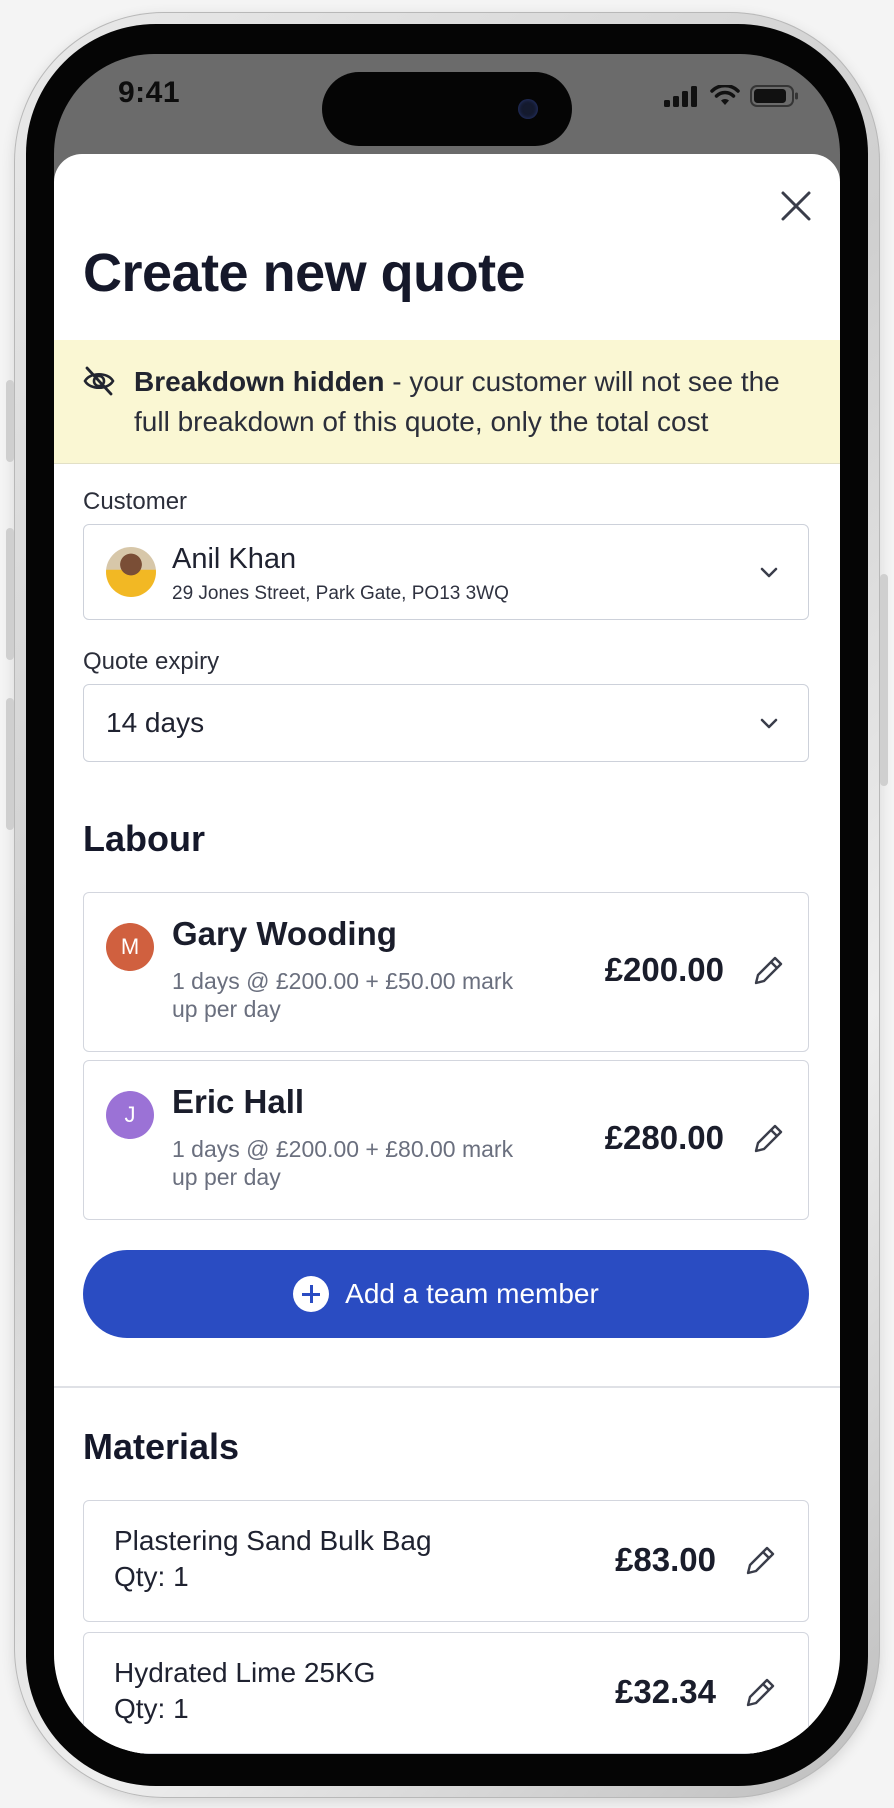  I want to click on dynamic-island, so click(447, 109).